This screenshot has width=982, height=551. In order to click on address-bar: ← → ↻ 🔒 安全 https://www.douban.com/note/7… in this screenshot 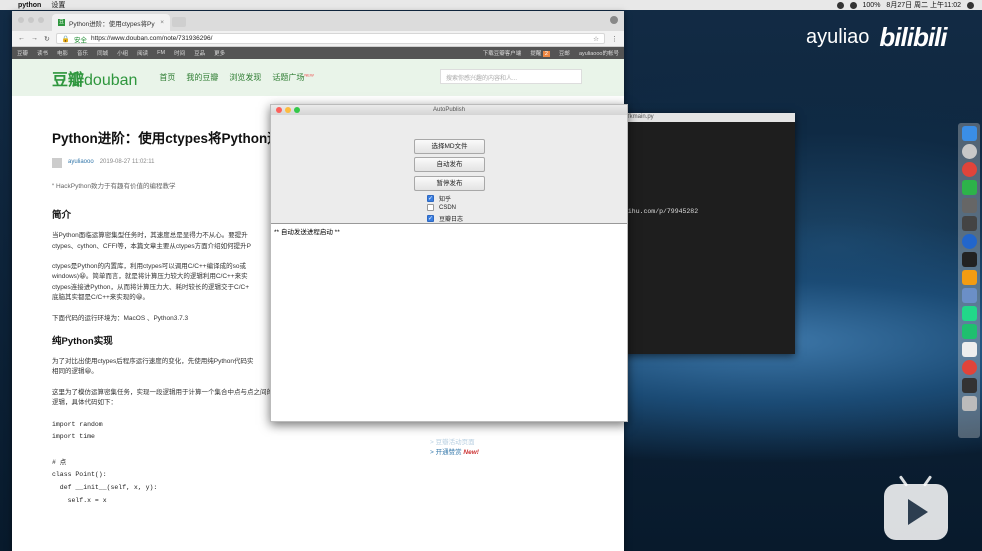, I will do `click(318, 39)`.